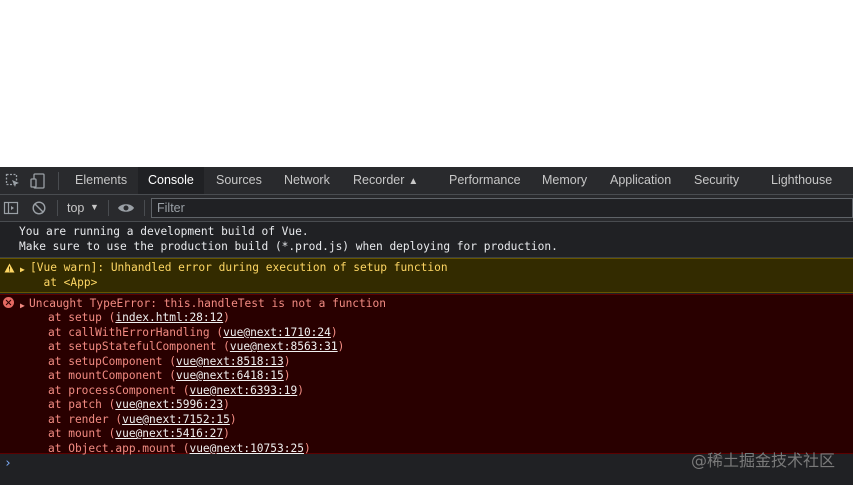 The width and height of the screenshot is (853, 485). Describe the element at coordinates (246, 448) in the screenshot. I see `stack-frame-link: vue@next:10753:25` at that location.